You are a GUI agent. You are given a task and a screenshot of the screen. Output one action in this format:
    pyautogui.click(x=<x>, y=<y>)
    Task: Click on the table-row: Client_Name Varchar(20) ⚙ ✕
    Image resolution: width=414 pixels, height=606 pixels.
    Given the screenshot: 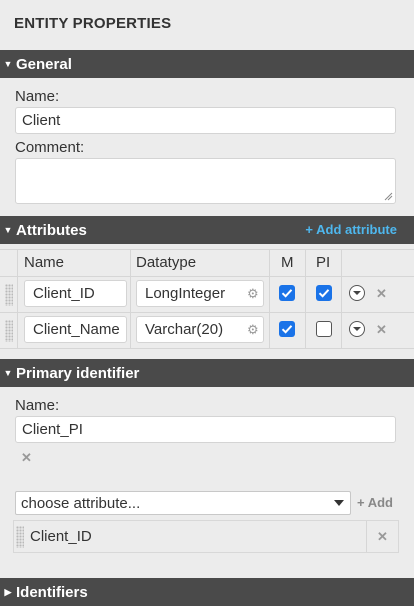 What is the action you would take?
    pyautogui.click(x=207, y=331)
    